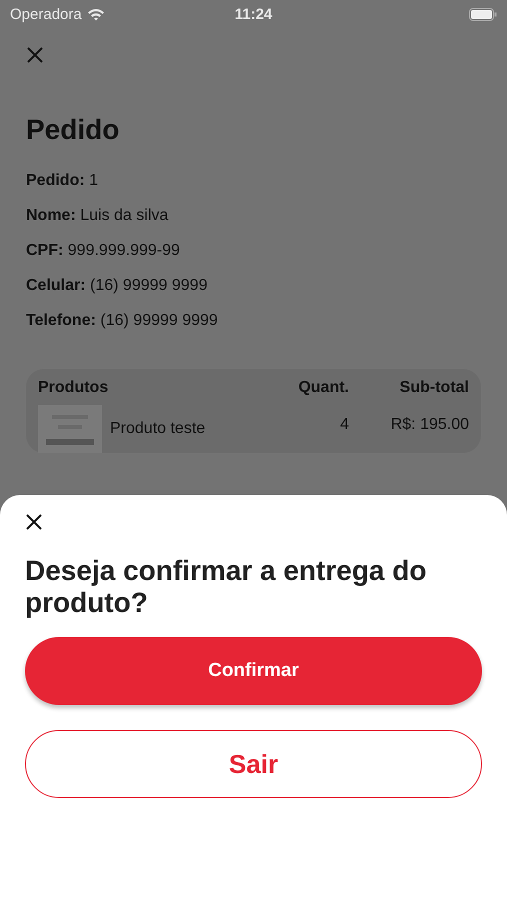 The image size is (507, 900). Describe the element at coordinates (253, 671) in the screenshot. I see `confirm-button: Confirmar` at that location.